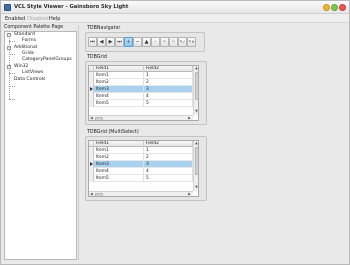  I want to click on edit-record-icon: ▲, so click(146, 42).